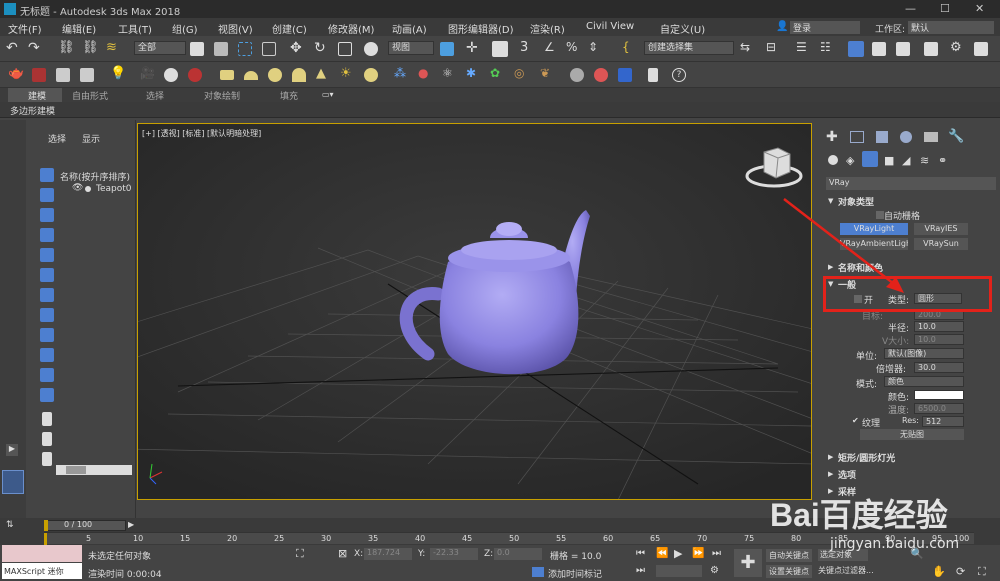  Describe the element at coordinates (575, 49) in the screenshot. I see `percent-snap-icon: %` at that location.